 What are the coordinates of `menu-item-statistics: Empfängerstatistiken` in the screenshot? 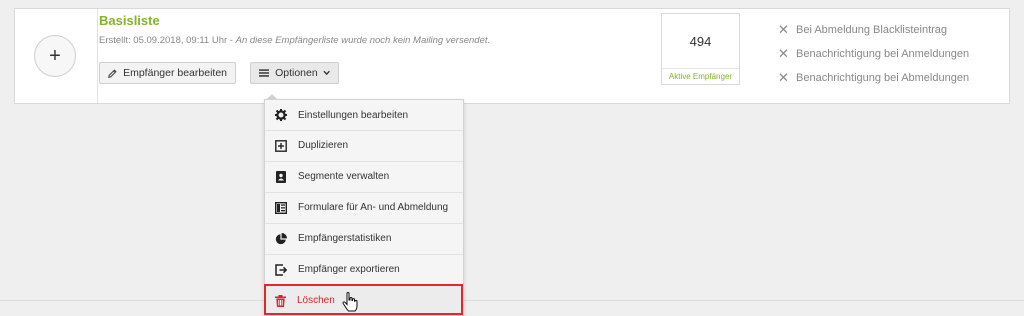 It's located at (364, 238).